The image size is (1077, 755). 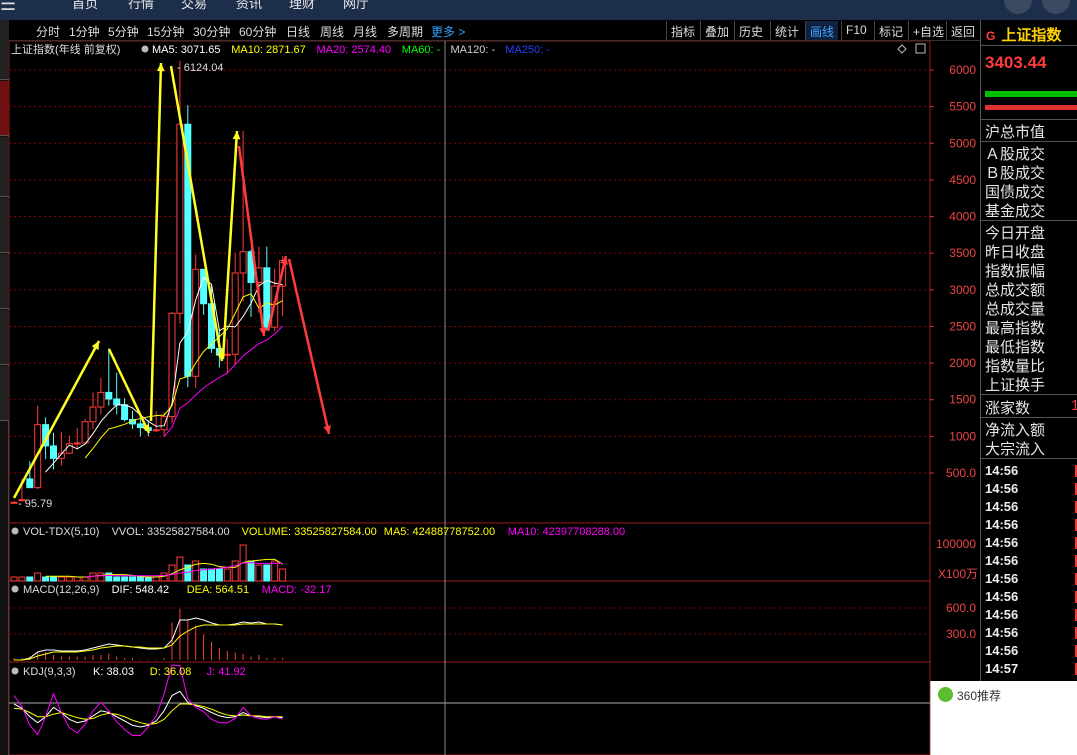 What do you see at coordinates (113, 672) in the screenshot?
I see `kdj-value: K: 38.03` at bounding box center [113, 672].